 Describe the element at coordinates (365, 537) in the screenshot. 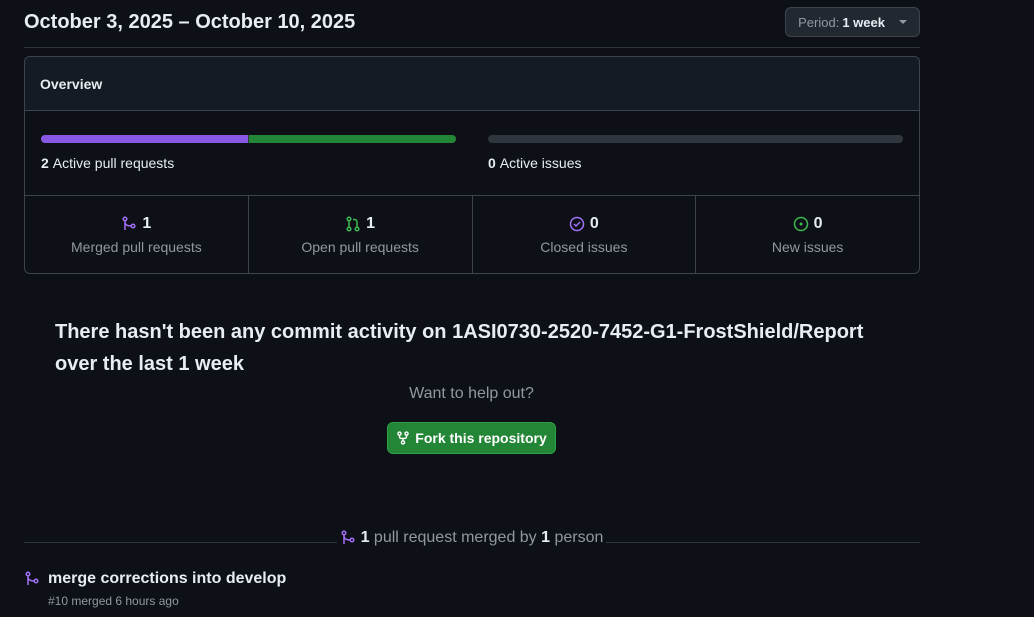

I see `summary-pr-count: 1` at that location.